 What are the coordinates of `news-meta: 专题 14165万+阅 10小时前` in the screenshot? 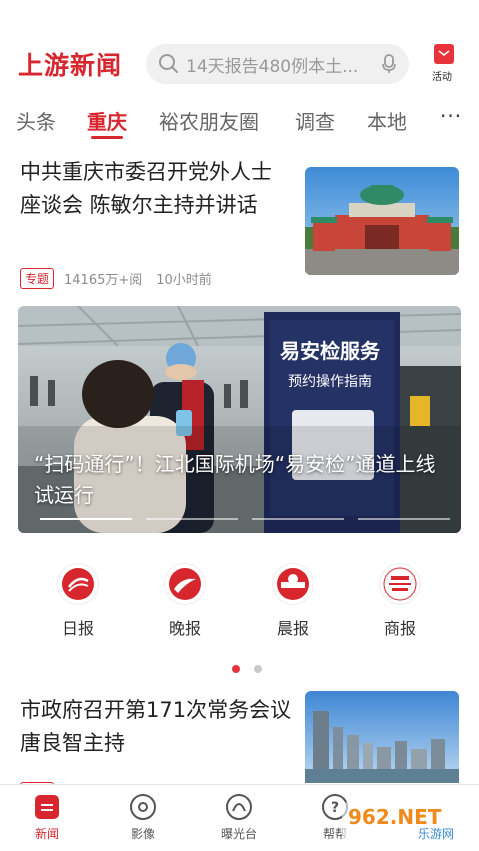 It's located at (116, 278).